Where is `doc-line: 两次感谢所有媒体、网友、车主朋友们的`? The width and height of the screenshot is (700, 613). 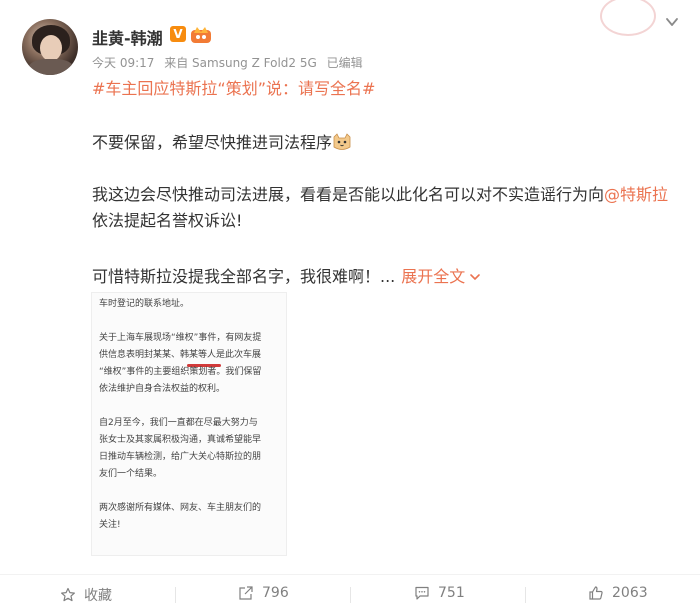 doc-line: 两次感谢所有媒体、网友、车主朋友们的 is located at coordinates (180, 508).